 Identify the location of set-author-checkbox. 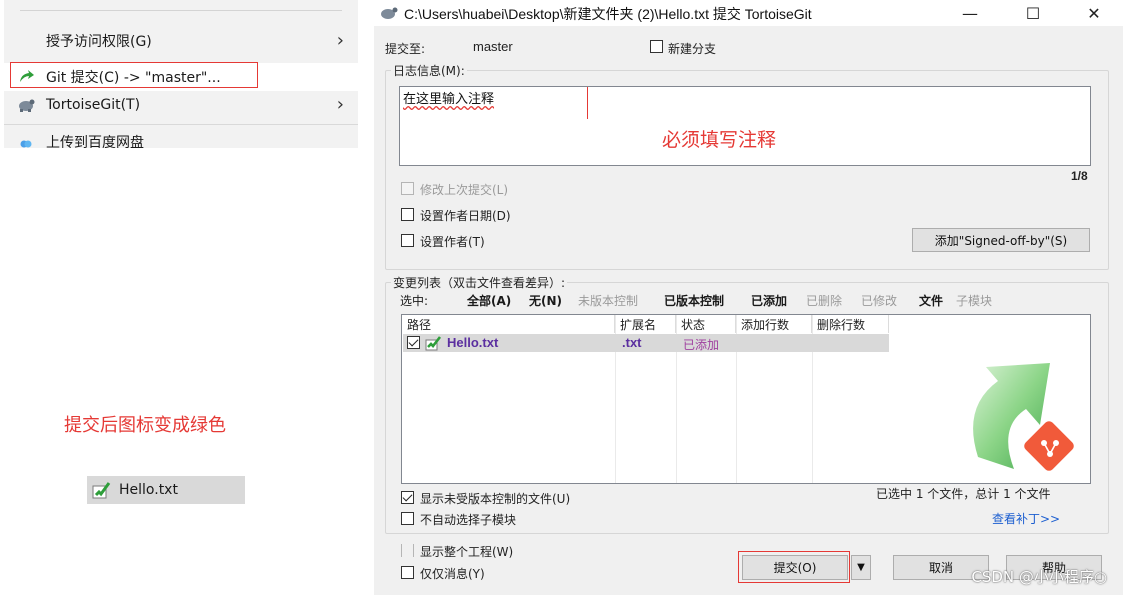
(407, 240).